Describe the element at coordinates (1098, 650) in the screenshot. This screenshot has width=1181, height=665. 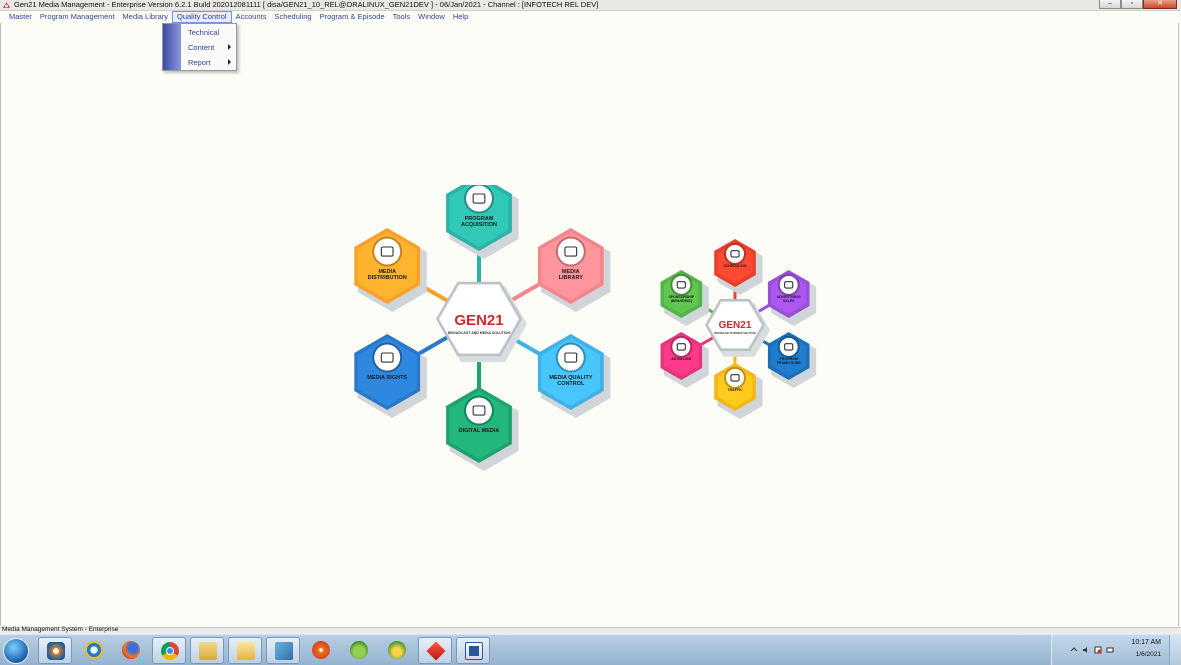
I see `action-center-icon` at that location.